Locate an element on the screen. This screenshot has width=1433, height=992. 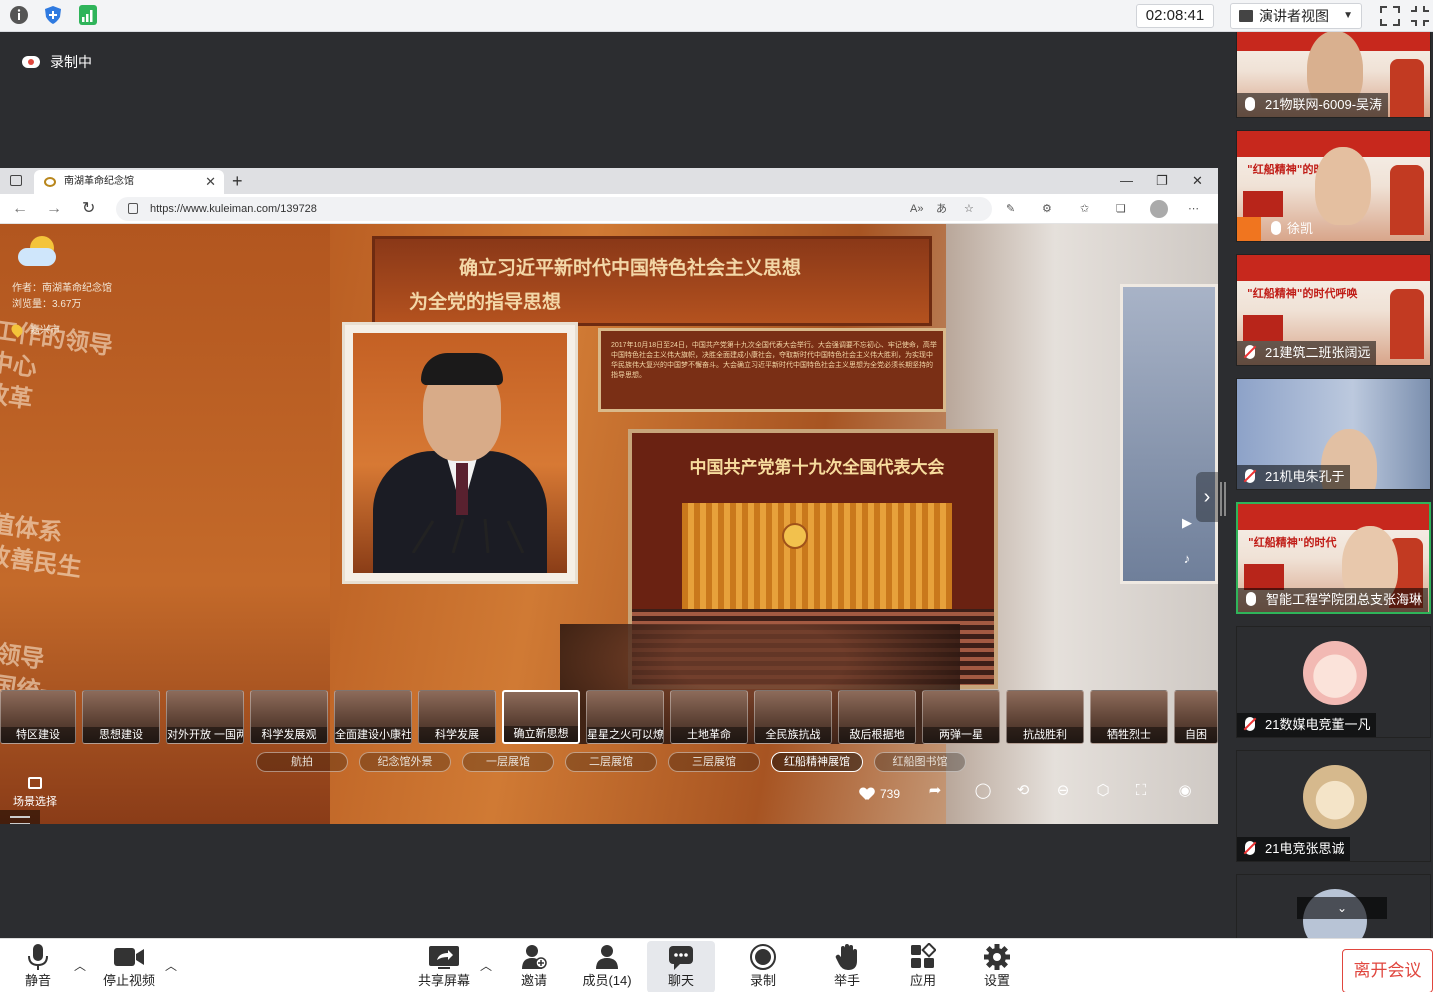
share-icon: ➦ is located at coordinates (935, 791).